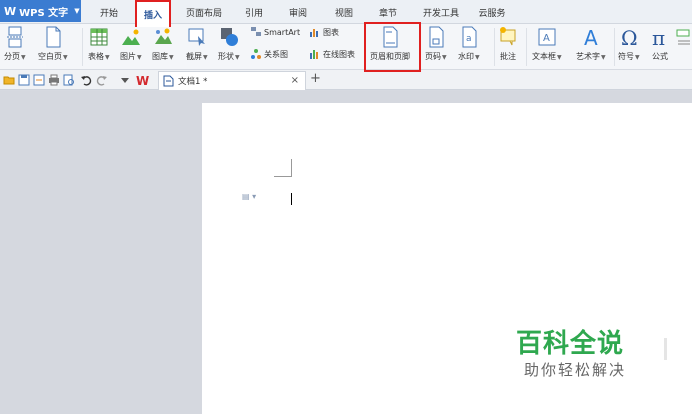 Image resolution: width=692 pixels, height=414 pixels. I want to click on customize-dropdown-icon, so click(125, 80).